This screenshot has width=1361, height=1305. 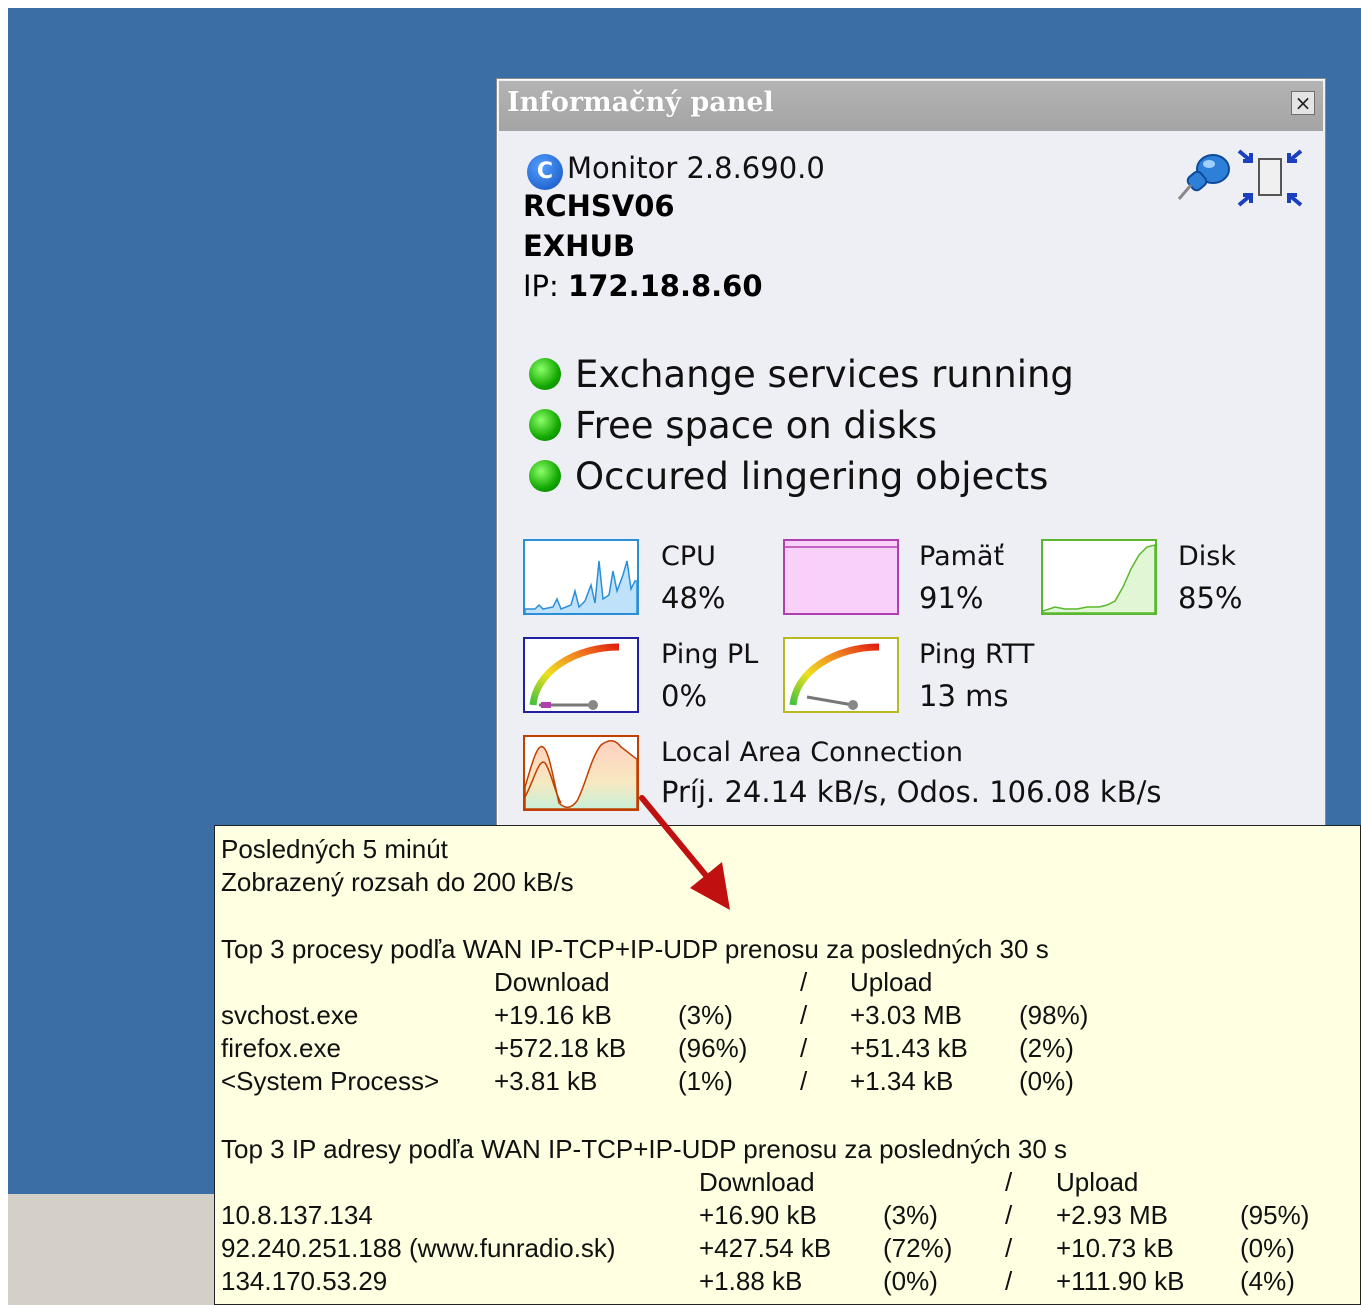 What do you see at coordinates (951, 598) in the screenshot?
I see `memory-value: 91%` at bounding box center [951, 598].